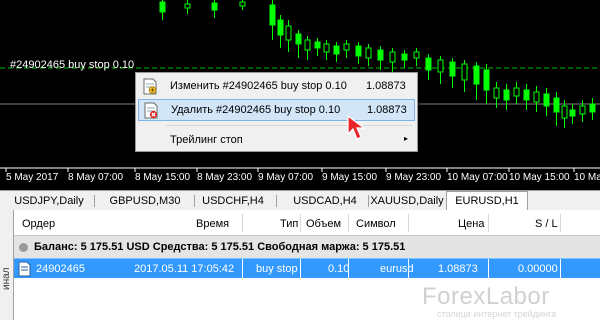 Image resolution: width=600 pixels, height=320 pixels. Describe the element at coordinates (276, 141) in the screenshot. I see `menu-item-trailing-stop: Трейлинг стоп ▸` at that location.